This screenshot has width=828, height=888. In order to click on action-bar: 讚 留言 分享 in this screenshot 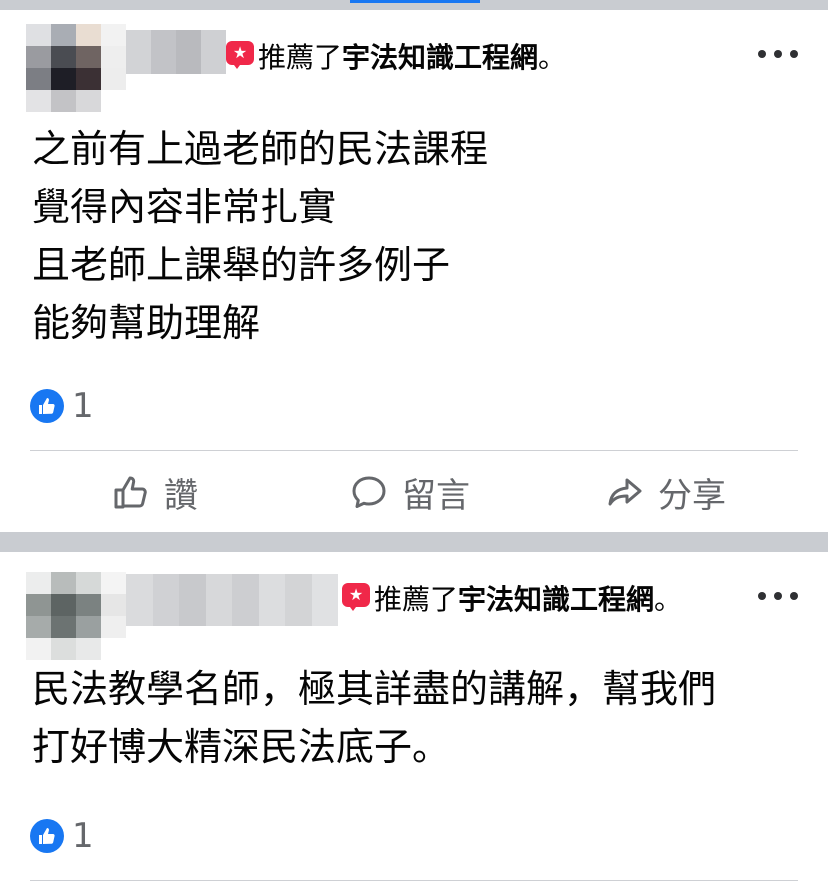, I will do `click(414, 492)`.